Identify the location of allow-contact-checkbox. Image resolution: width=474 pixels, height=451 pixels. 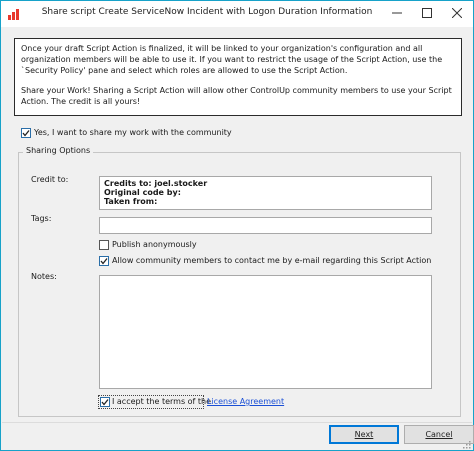
(104, 261).